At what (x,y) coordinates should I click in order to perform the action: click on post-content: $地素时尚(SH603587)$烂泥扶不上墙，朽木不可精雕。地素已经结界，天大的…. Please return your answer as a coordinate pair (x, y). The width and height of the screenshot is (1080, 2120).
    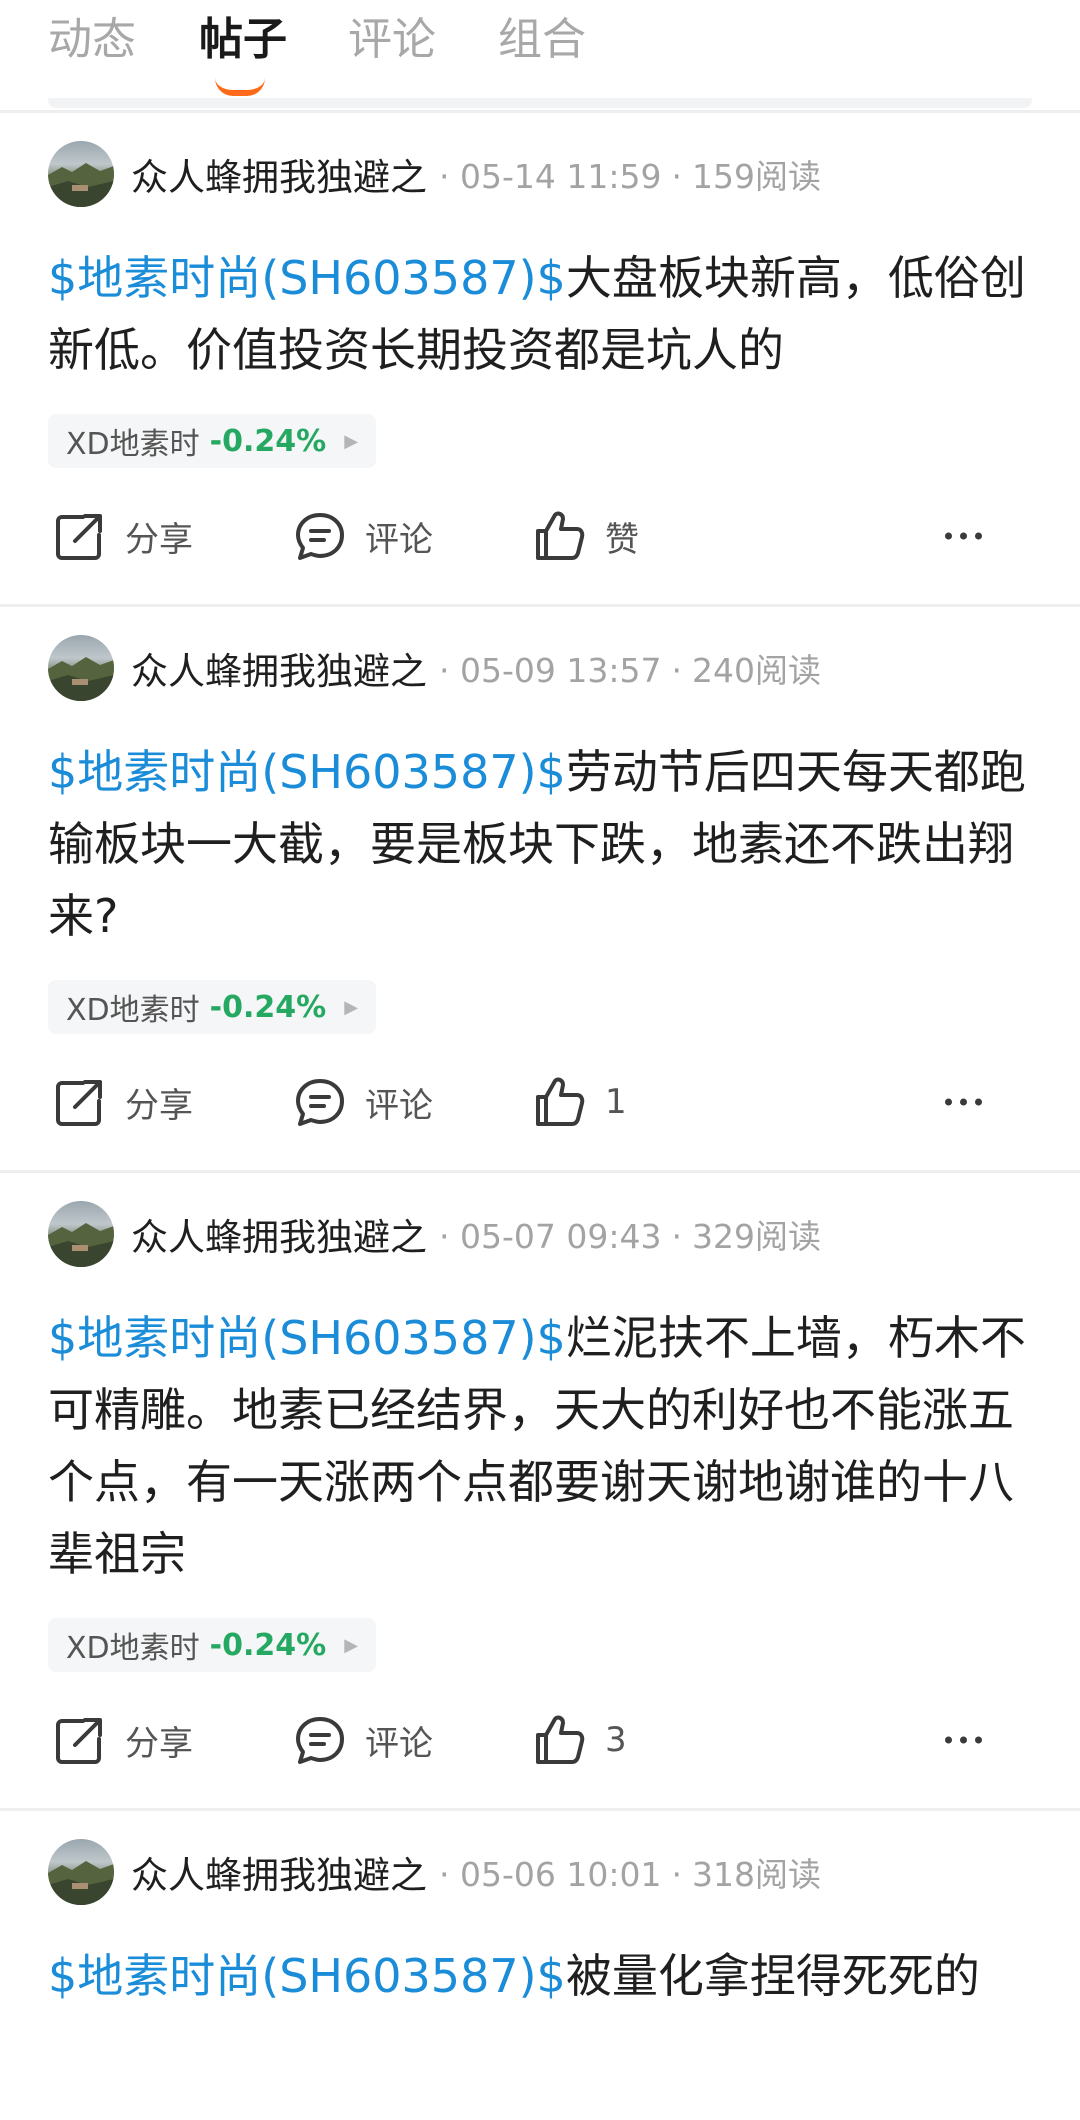
    Looking at the image, I should click on (540, 1446).